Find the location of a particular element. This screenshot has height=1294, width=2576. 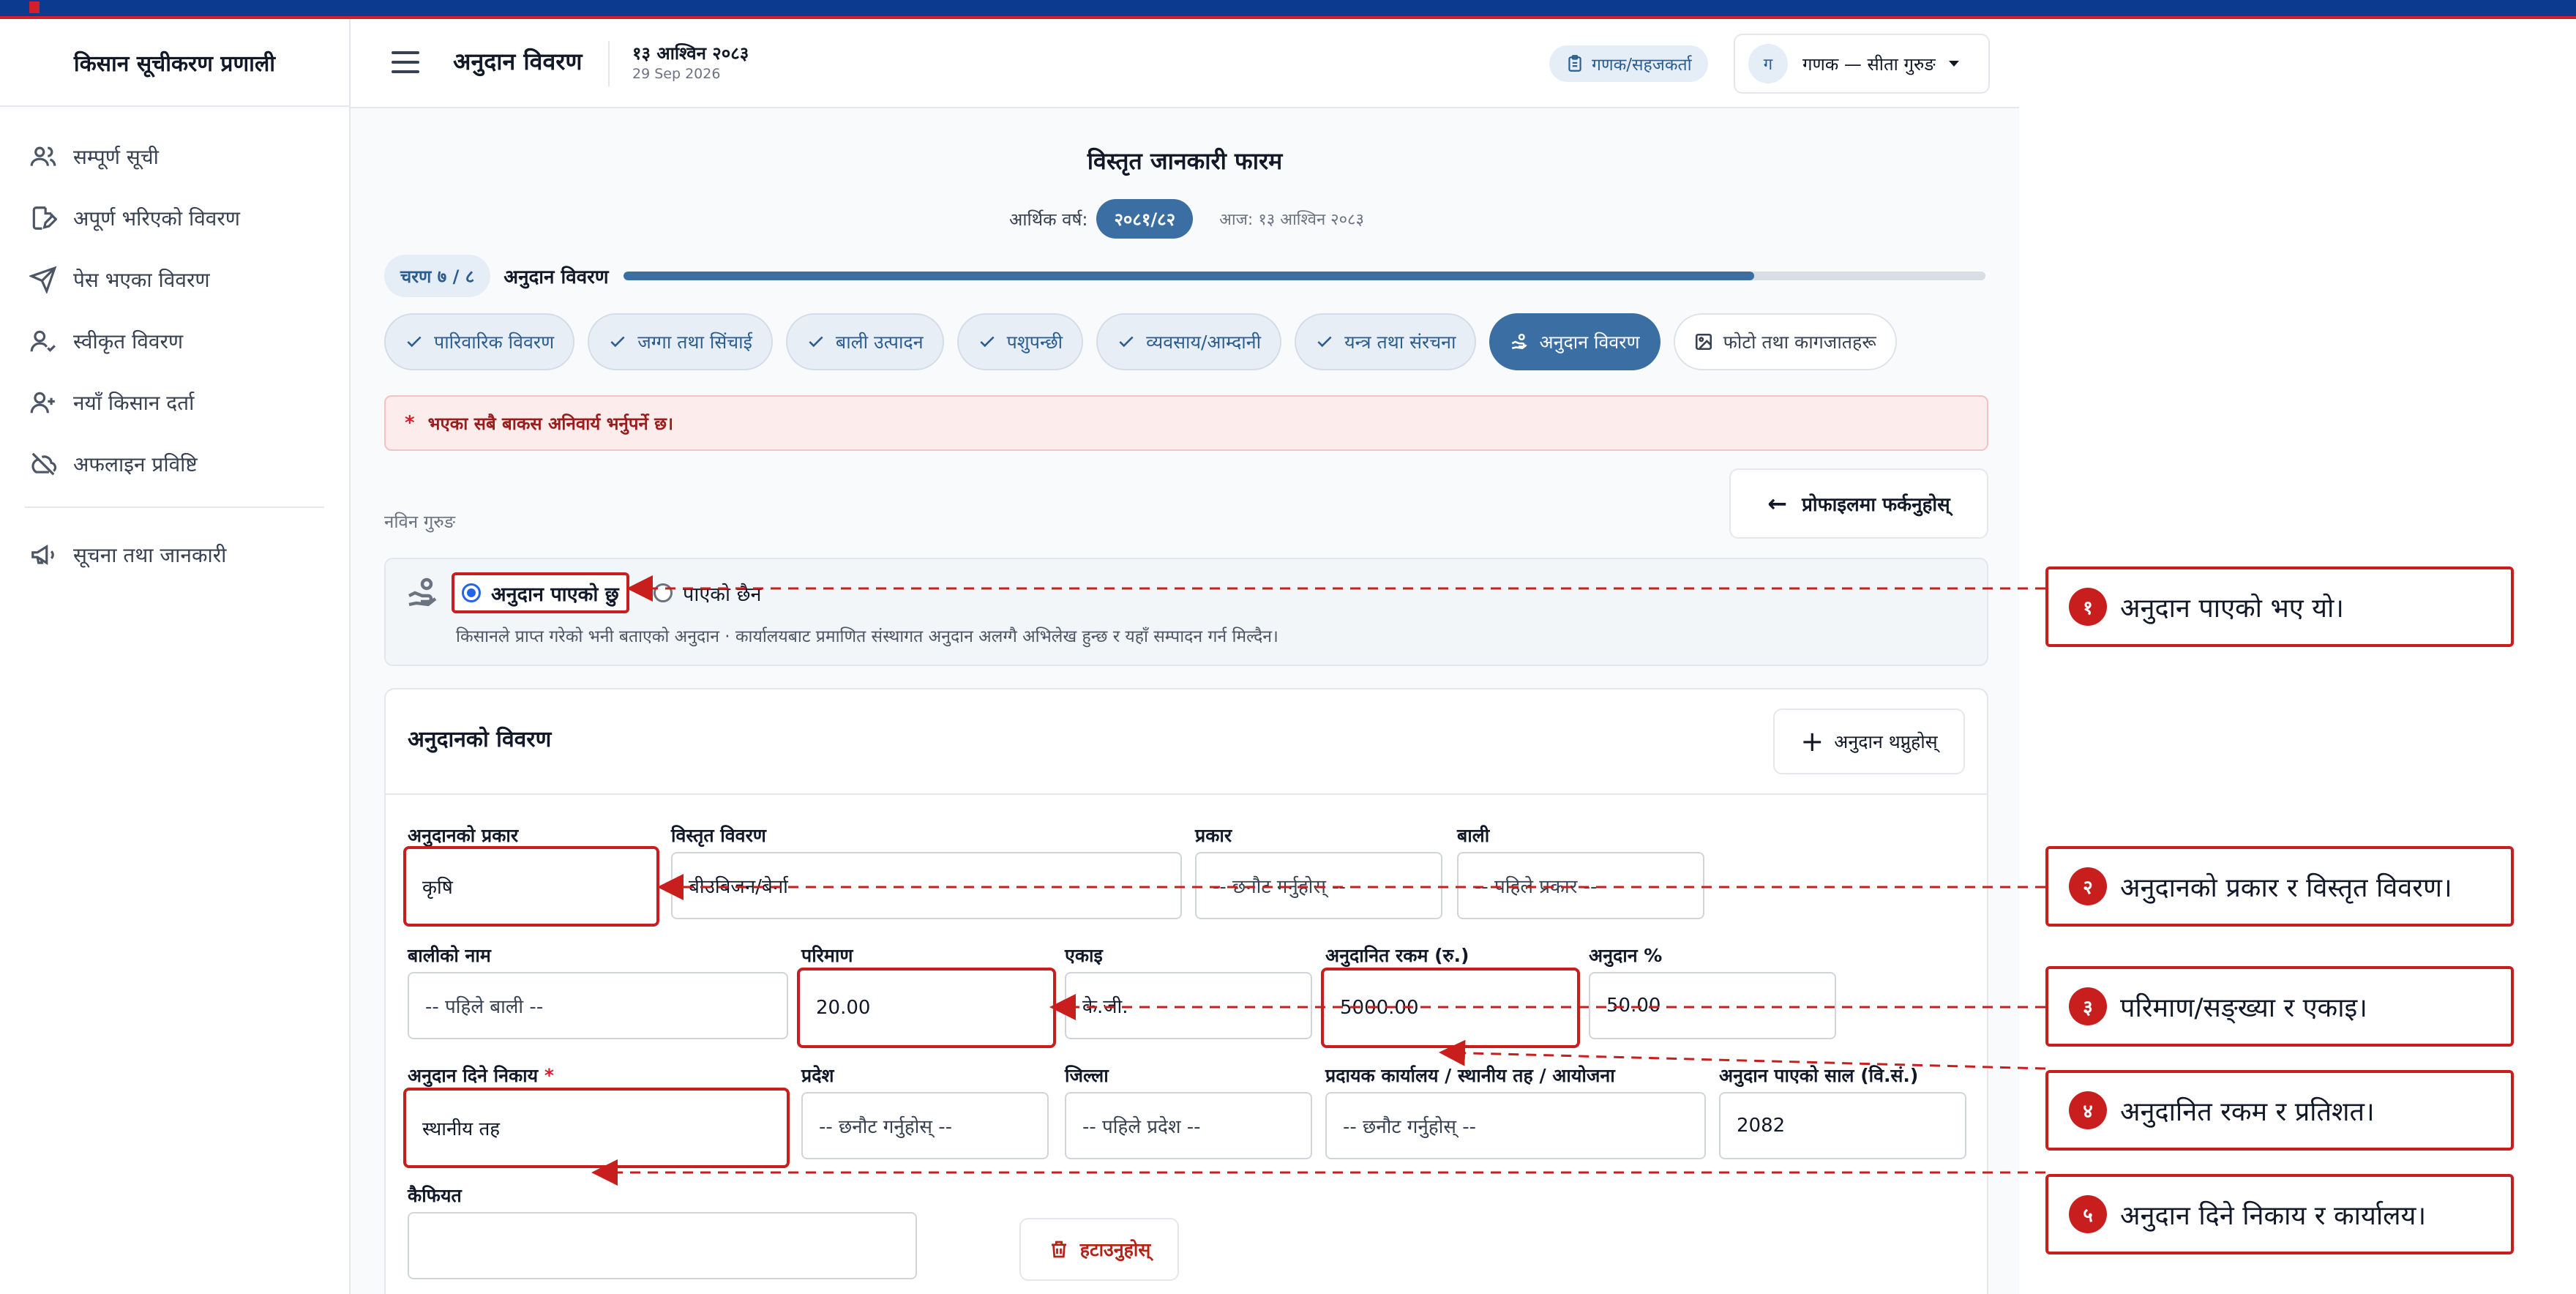

tab-label: अनुदान विवरण is located at coordinates (1589, 342).